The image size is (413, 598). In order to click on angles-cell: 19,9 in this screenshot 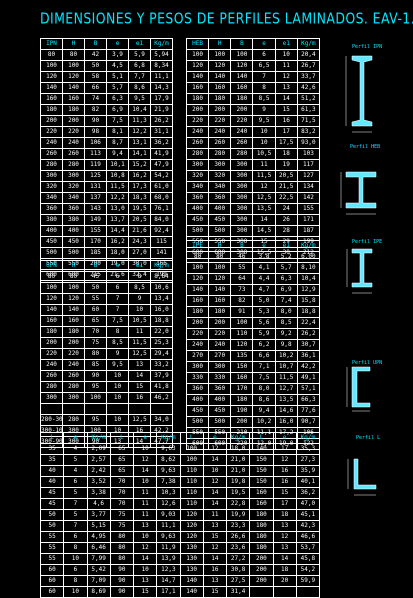, I will do `click(238, 515)`.